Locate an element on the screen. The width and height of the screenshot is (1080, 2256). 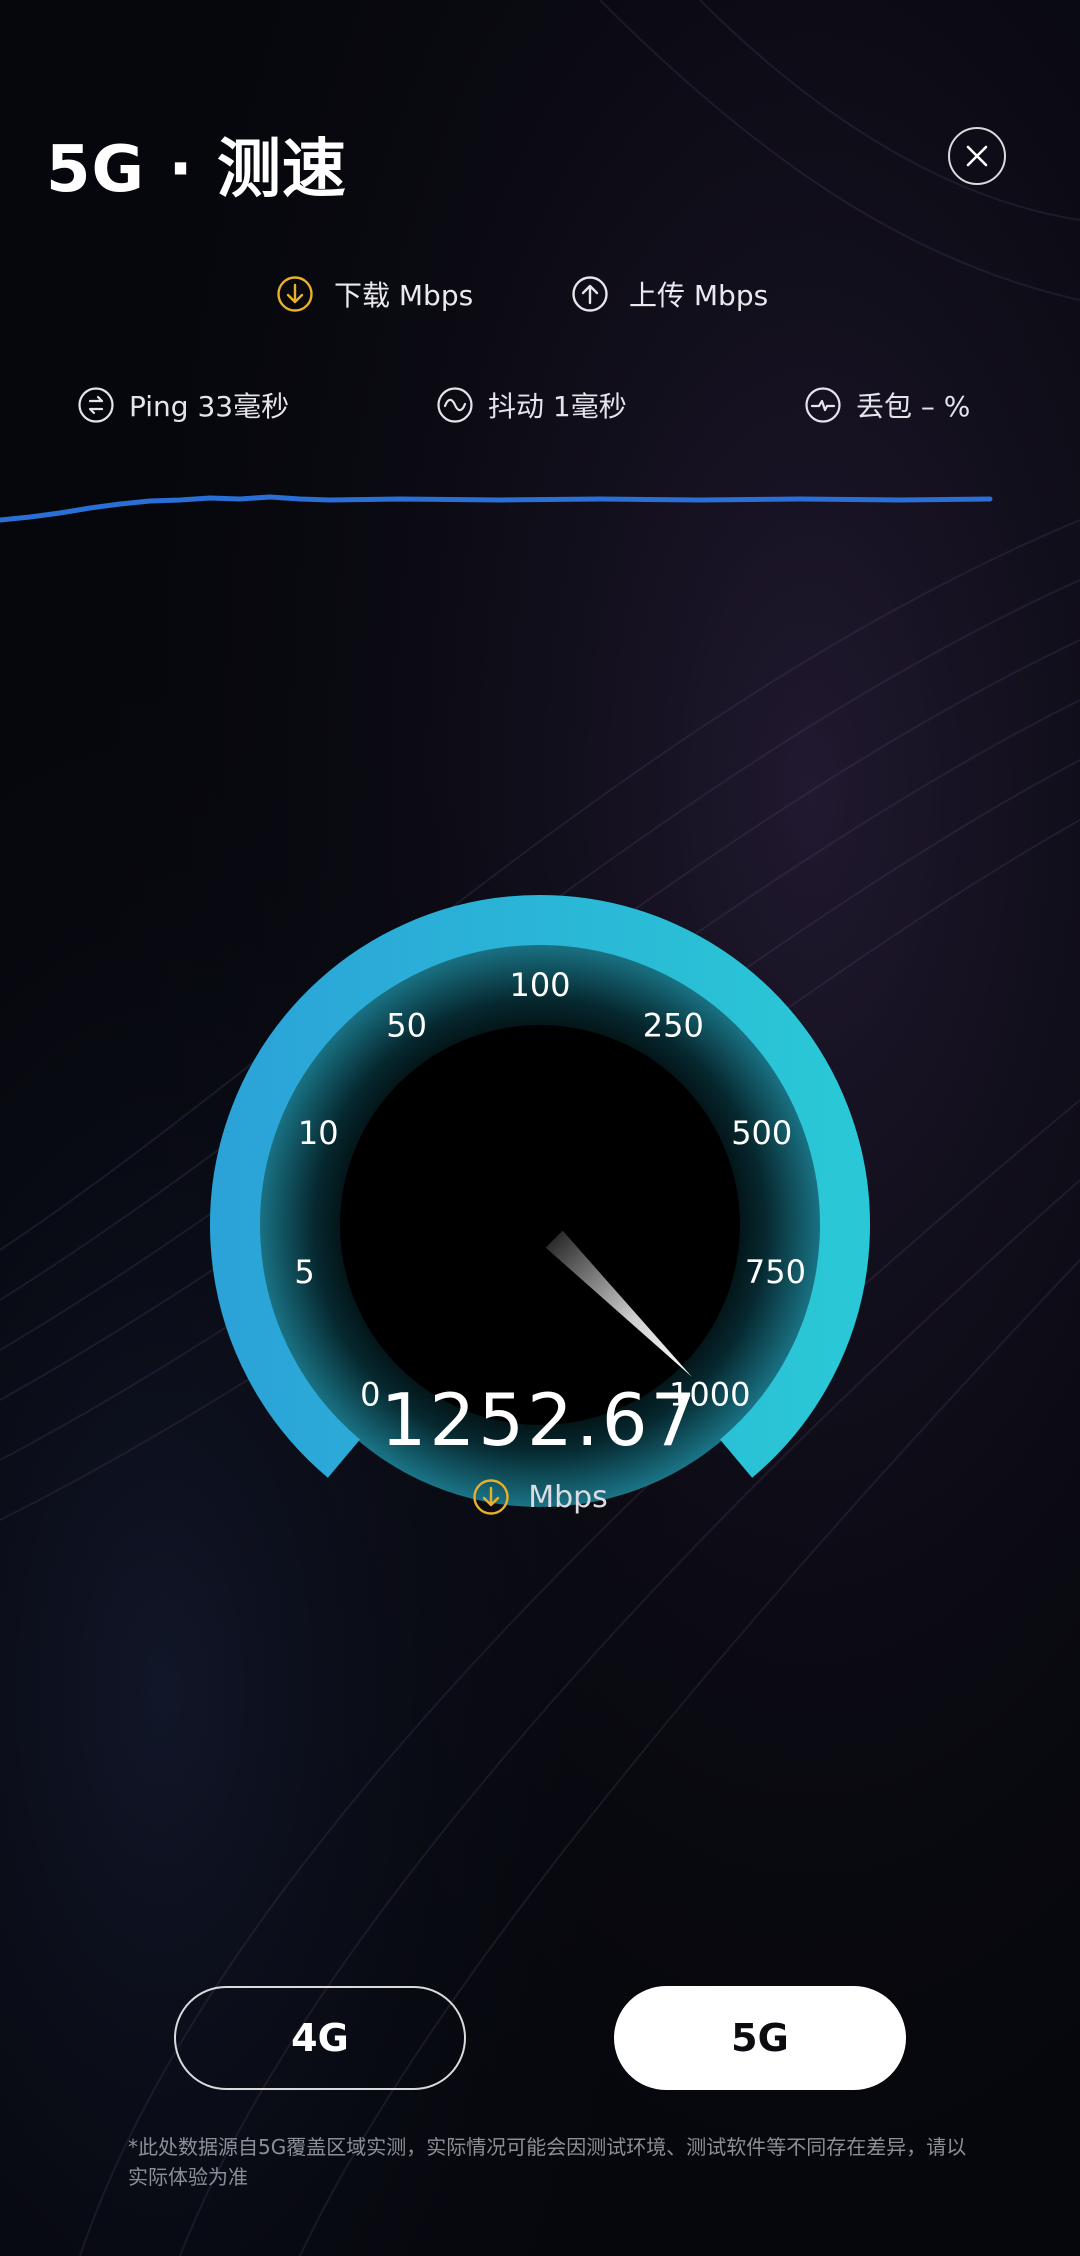
network-5g-button: 5G is located at coordinates (760, 2038).